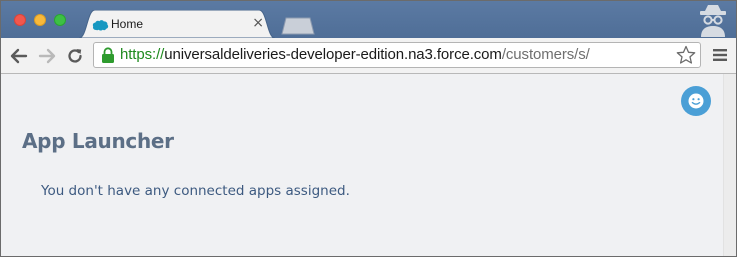  I want to click on tab-strip: Home ×, so click(368, 19).